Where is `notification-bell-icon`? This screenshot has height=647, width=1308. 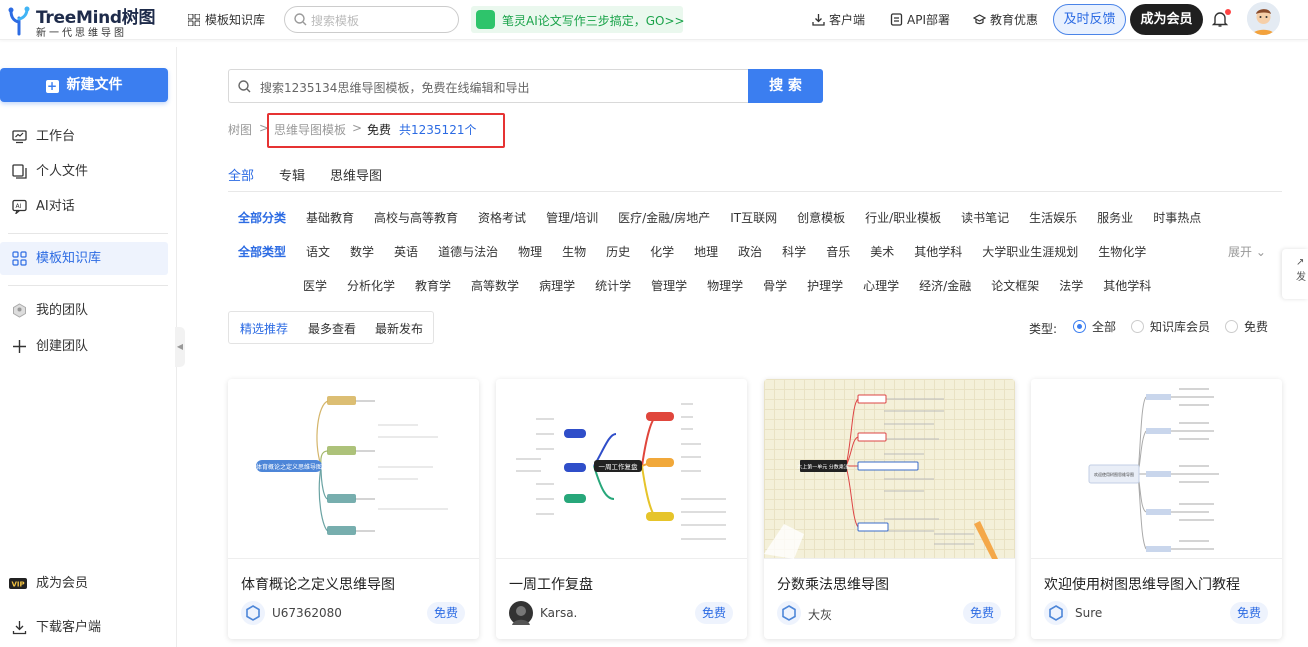
notification-bell-icon is located at coordinates (1221, 18).